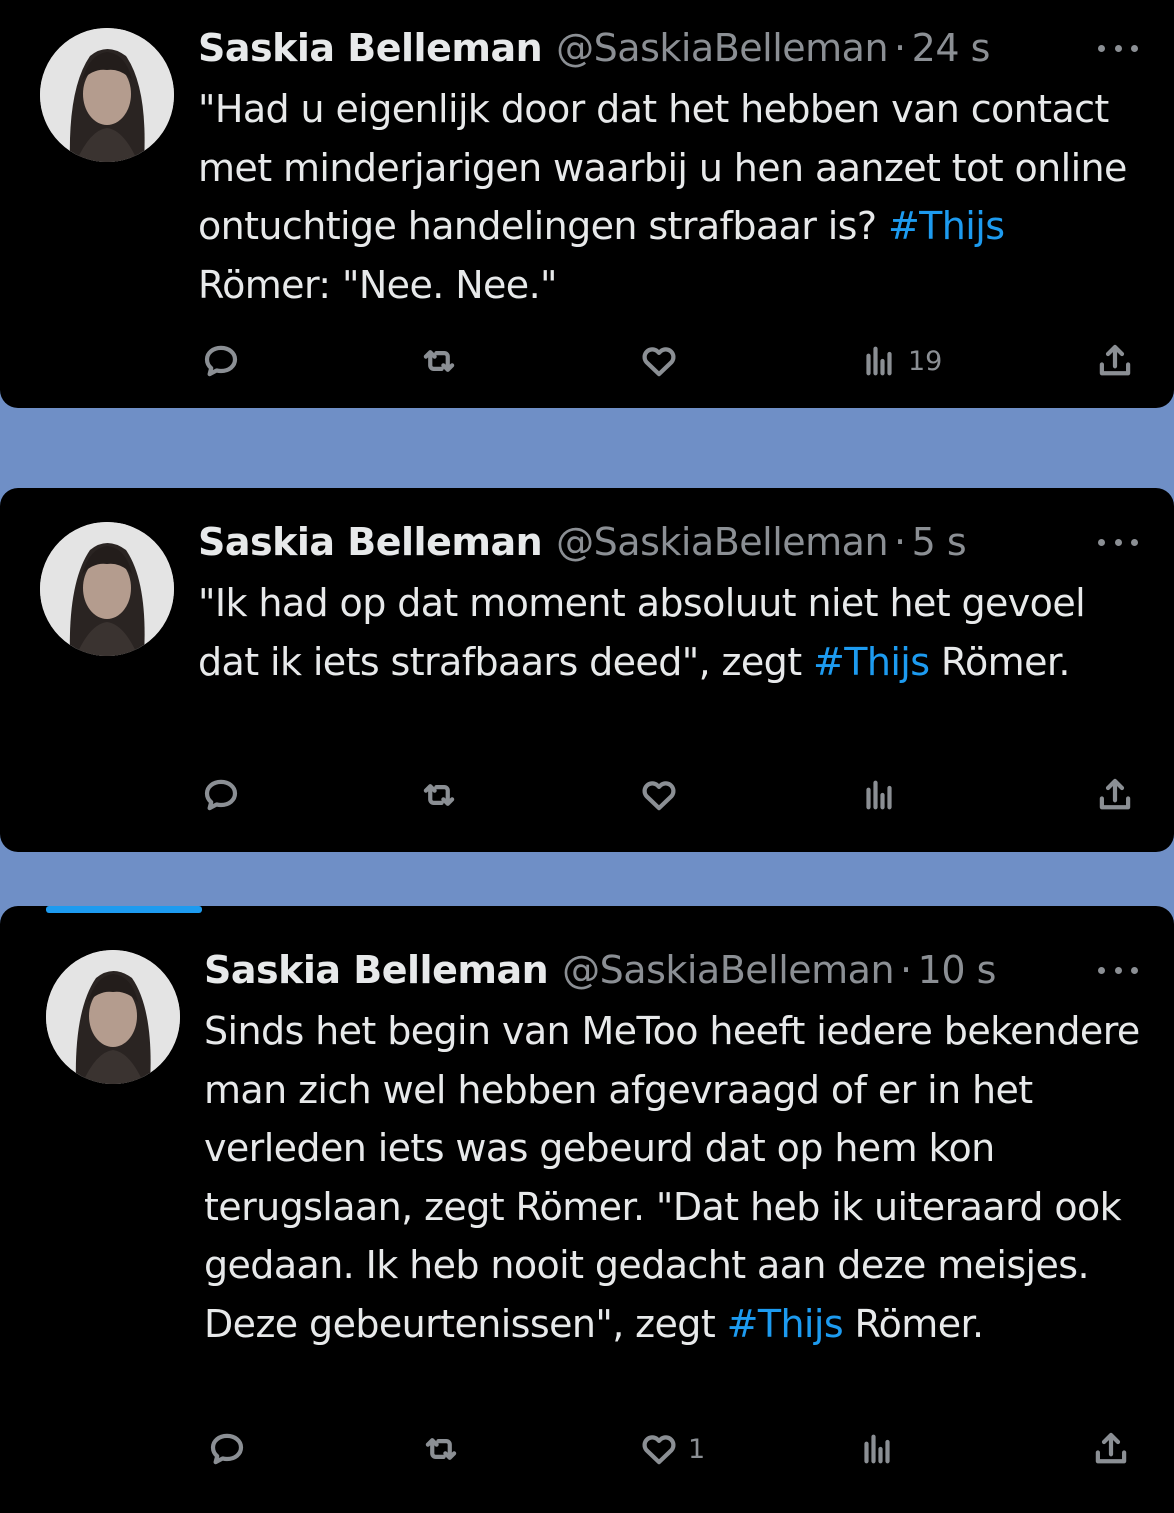  What do you see at coordinates (124, 909) in the screenshot?
I see `loading-indicator` at bounding box center [124, 909].